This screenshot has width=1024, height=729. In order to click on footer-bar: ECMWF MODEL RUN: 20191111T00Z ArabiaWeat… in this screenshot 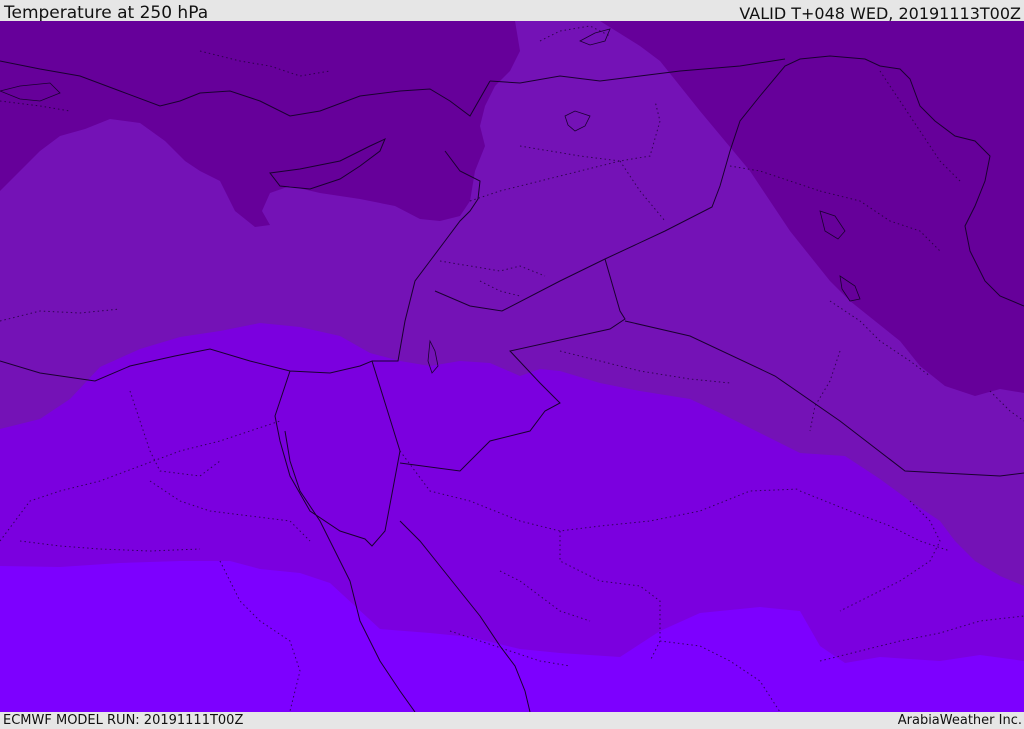, I will do `click(512, 720)`.